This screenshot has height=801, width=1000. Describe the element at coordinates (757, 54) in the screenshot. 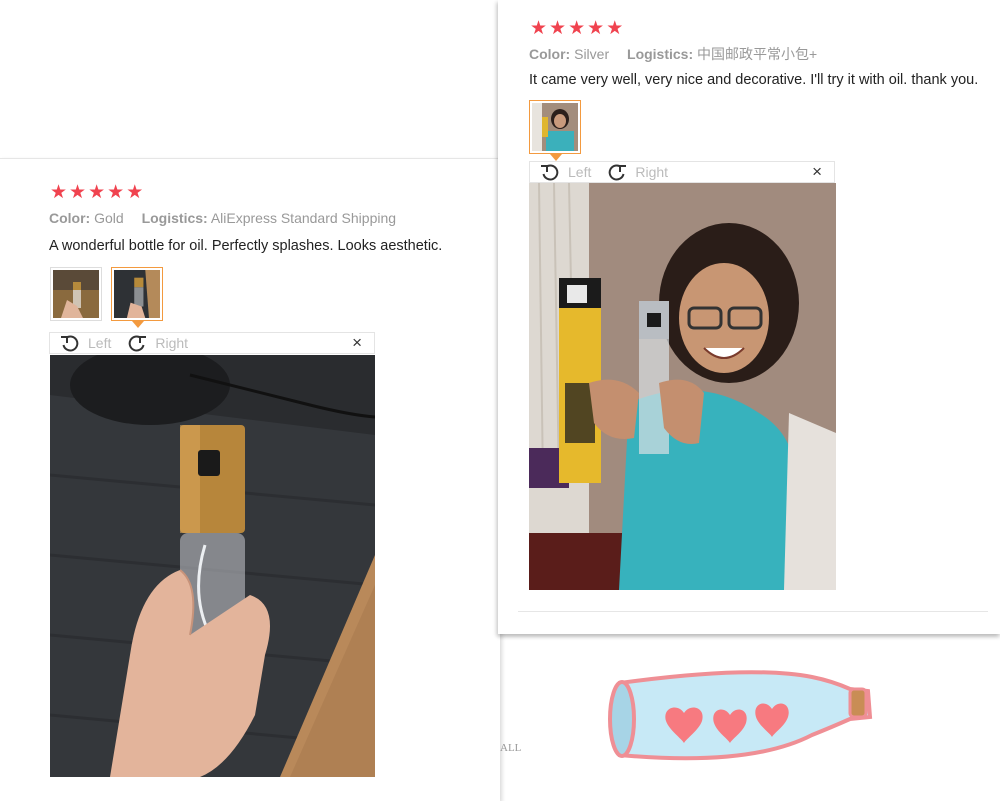

I see `logistics-value: 中国邮政平常小包+` at that location.